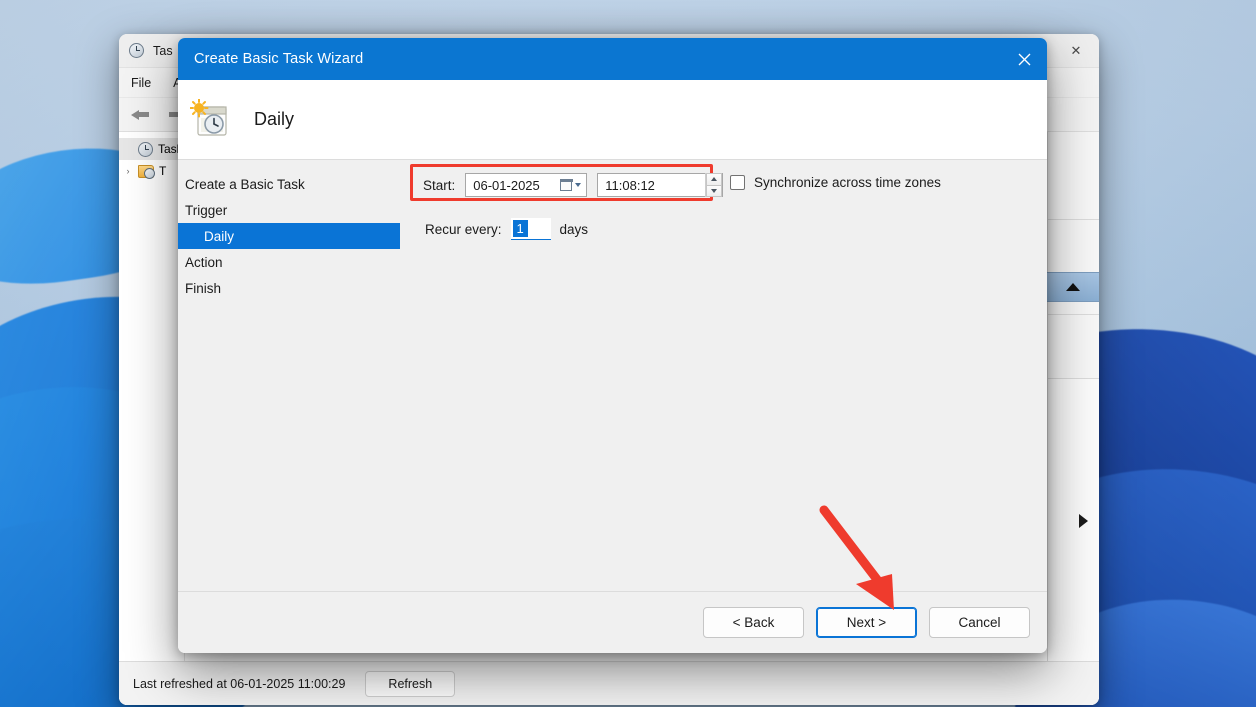 The image size is (1256, 707). What do you see at coordinates (660, 185) in the screenshot?
I see `start-time-input: 11:08:12` at bounding box center [660, 185].